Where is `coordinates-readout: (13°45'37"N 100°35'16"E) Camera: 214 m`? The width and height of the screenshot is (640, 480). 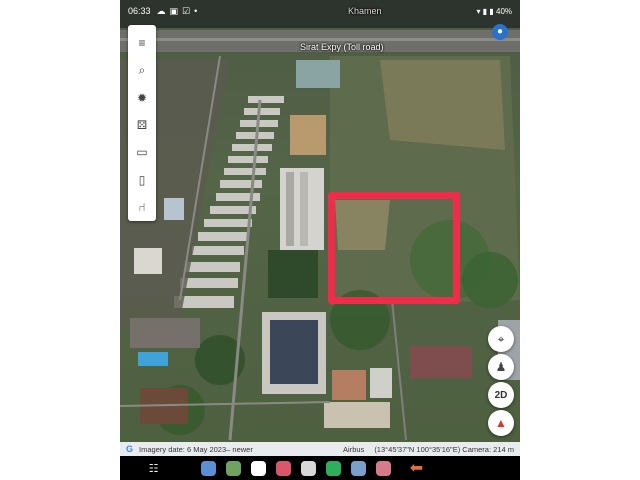
coordinates-readout: (13°45'37"N 100°35'16"E) Camera: 214 m is located at coordinates (444, 449).